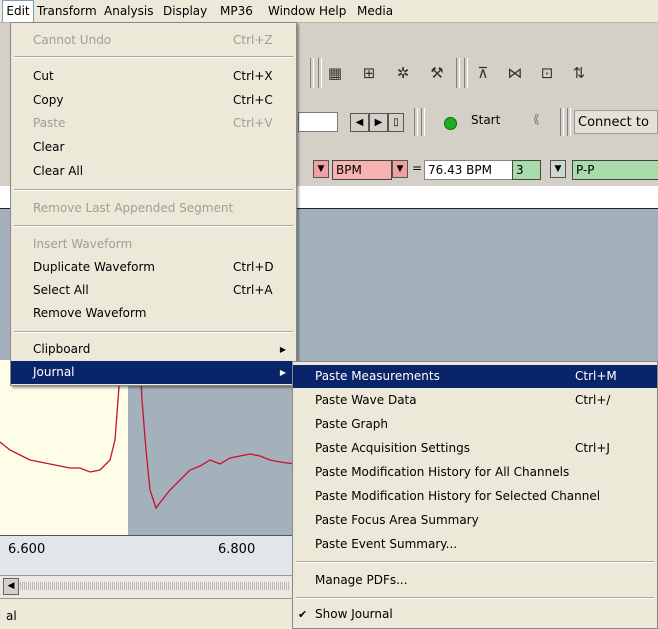 The height and width of the screenshot is (629, 658). I want to click on menu-item-show-journal: ✔ Show Journal, so click(475, 614).